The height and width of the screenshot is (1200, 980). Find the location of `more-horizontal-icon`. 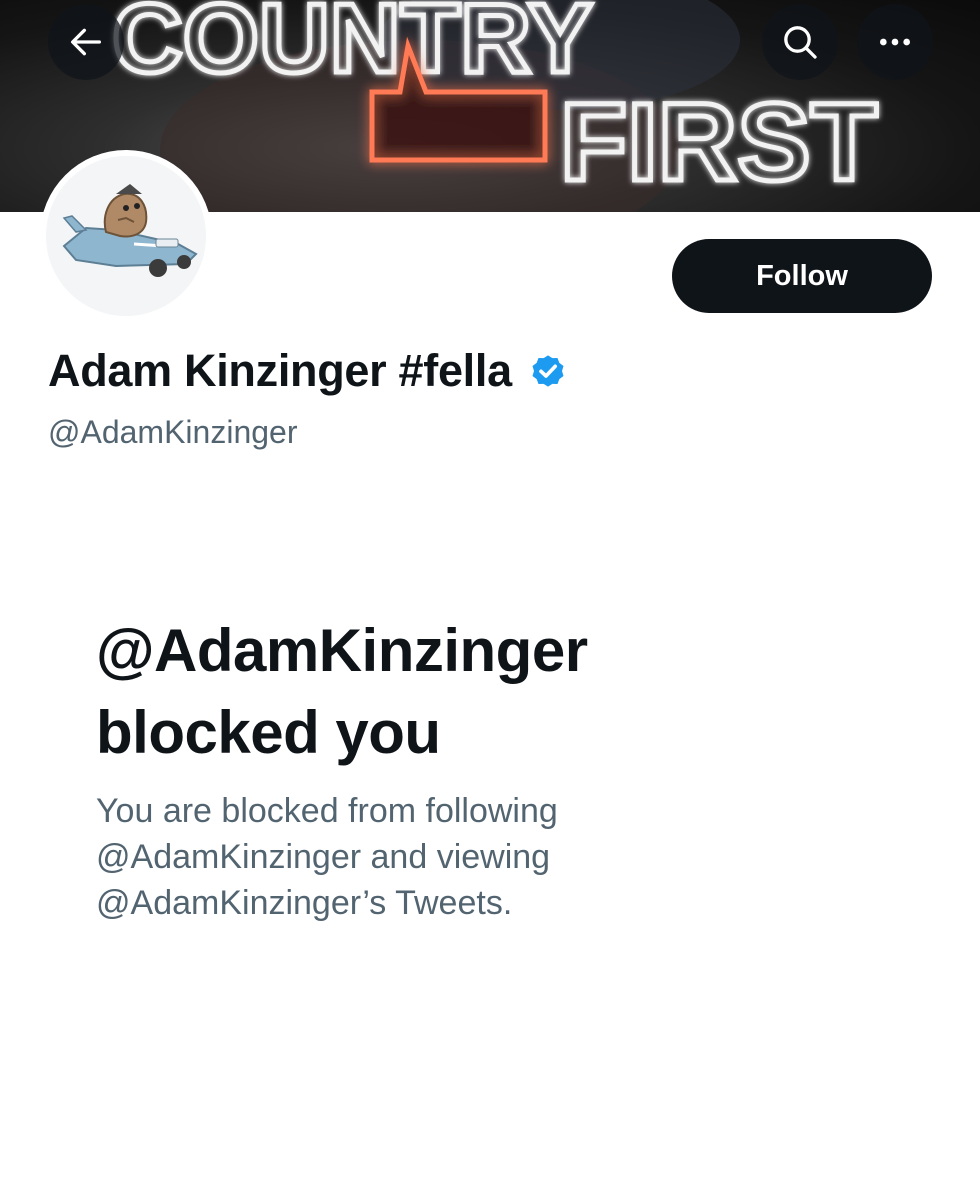

more-horizontal-icon is located at coordinates (895, 42).